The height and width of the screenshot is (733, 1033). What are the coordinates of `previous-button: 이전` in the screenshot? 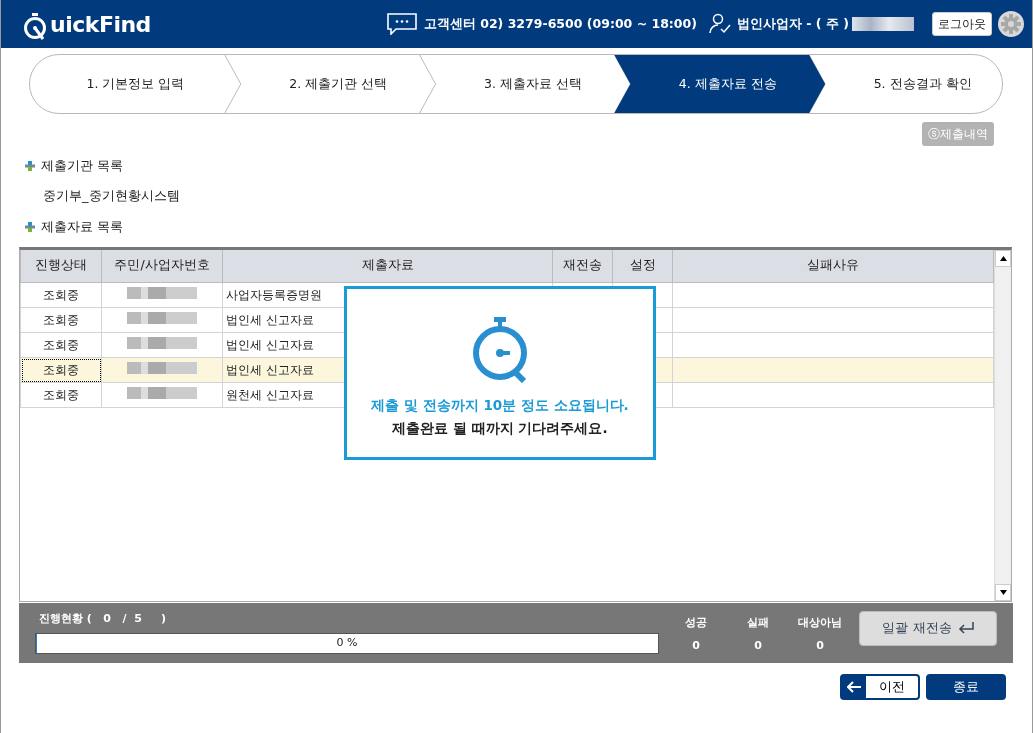 It's located at (880, 686).